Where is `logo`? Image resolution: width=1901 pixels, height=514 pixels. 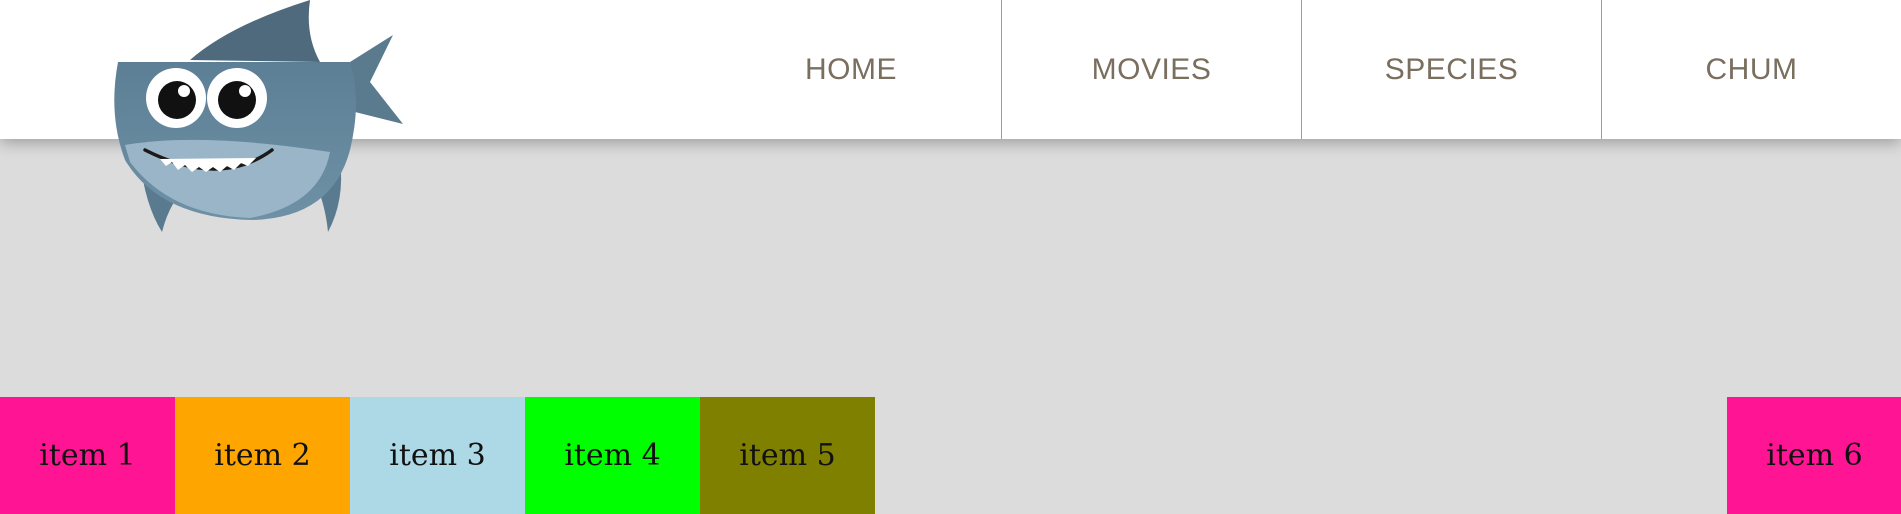
logo is located at coordinates (260, 120).